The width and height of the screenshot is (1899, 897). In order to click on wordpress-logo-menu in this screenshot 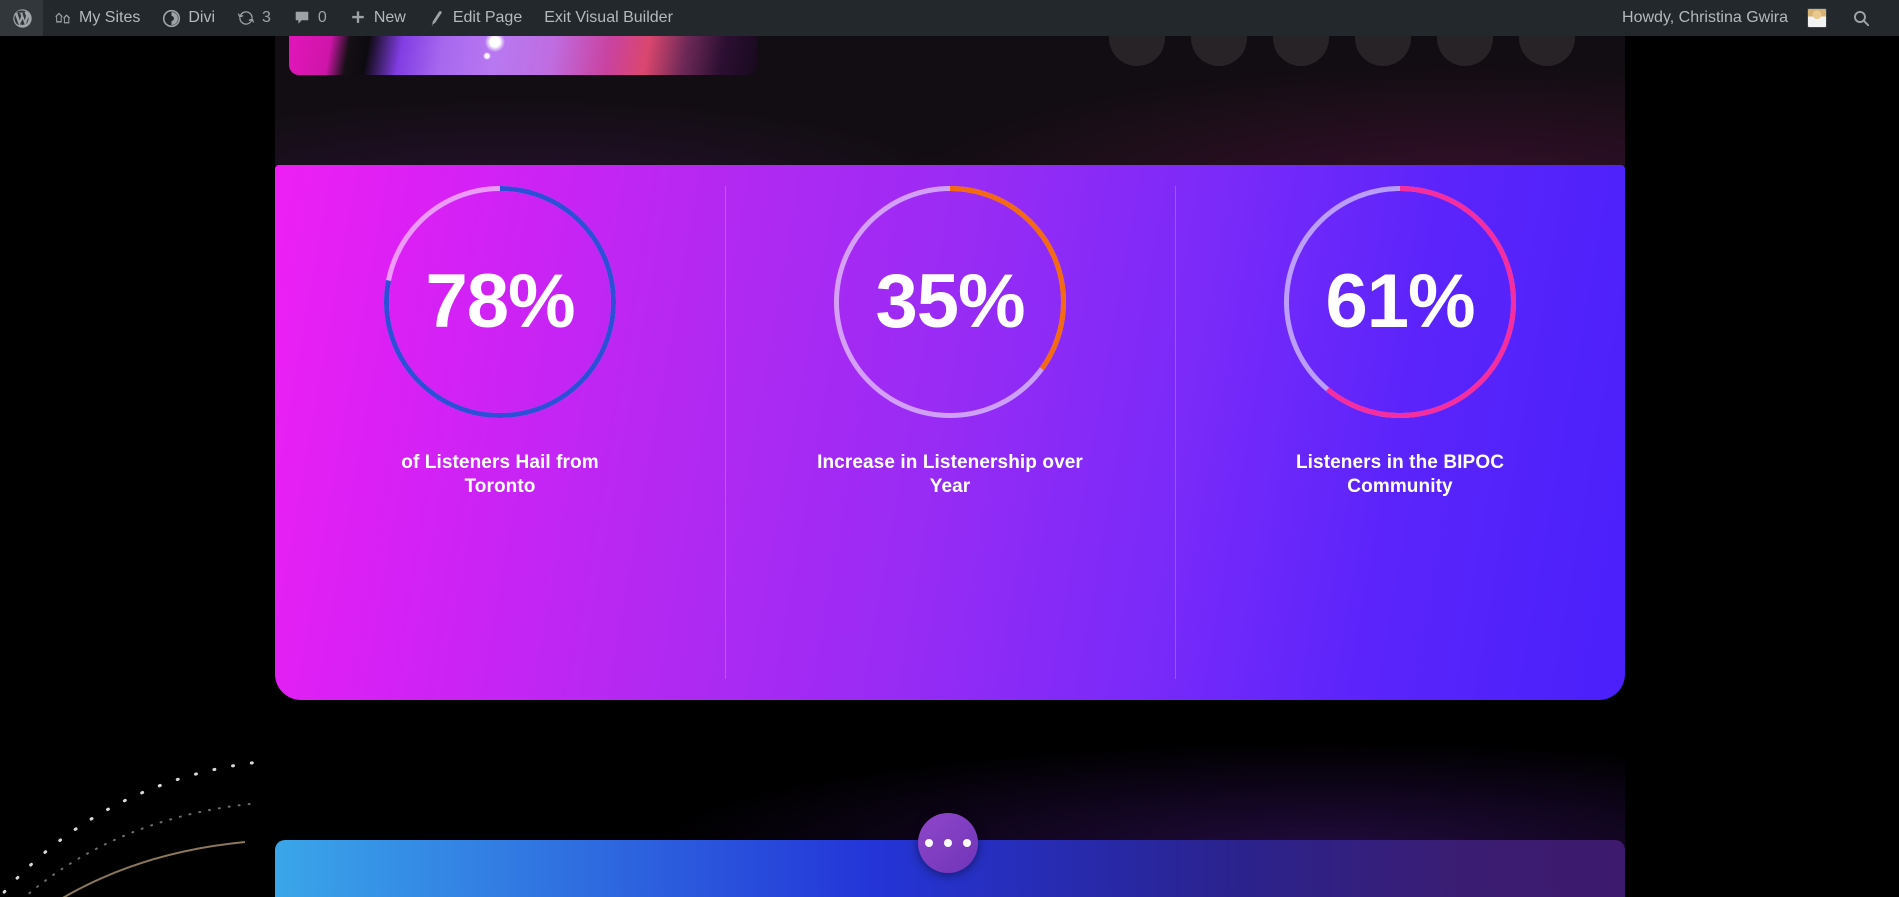, I will do `click(21, 18)`.